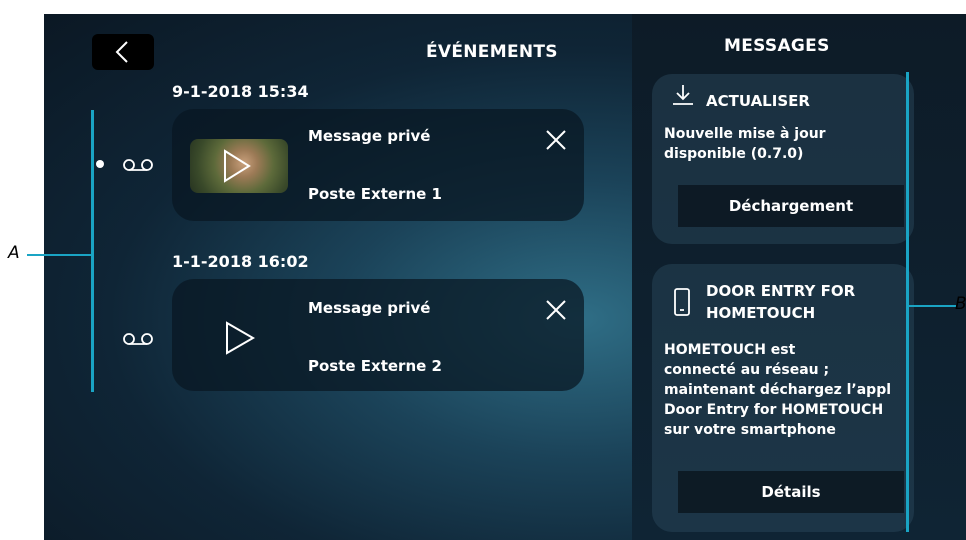  I want to click on message-body-line: maintenant déchargez l’appl, so click(778, 390).